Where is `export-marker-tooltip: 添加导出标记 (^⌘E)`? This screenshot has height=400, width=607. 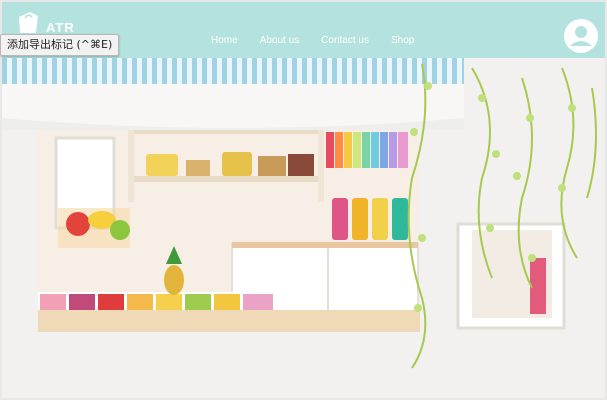
export-marker-tooltip: 添加导出标记 (^⌘E) is located at coordinates (60, 45).